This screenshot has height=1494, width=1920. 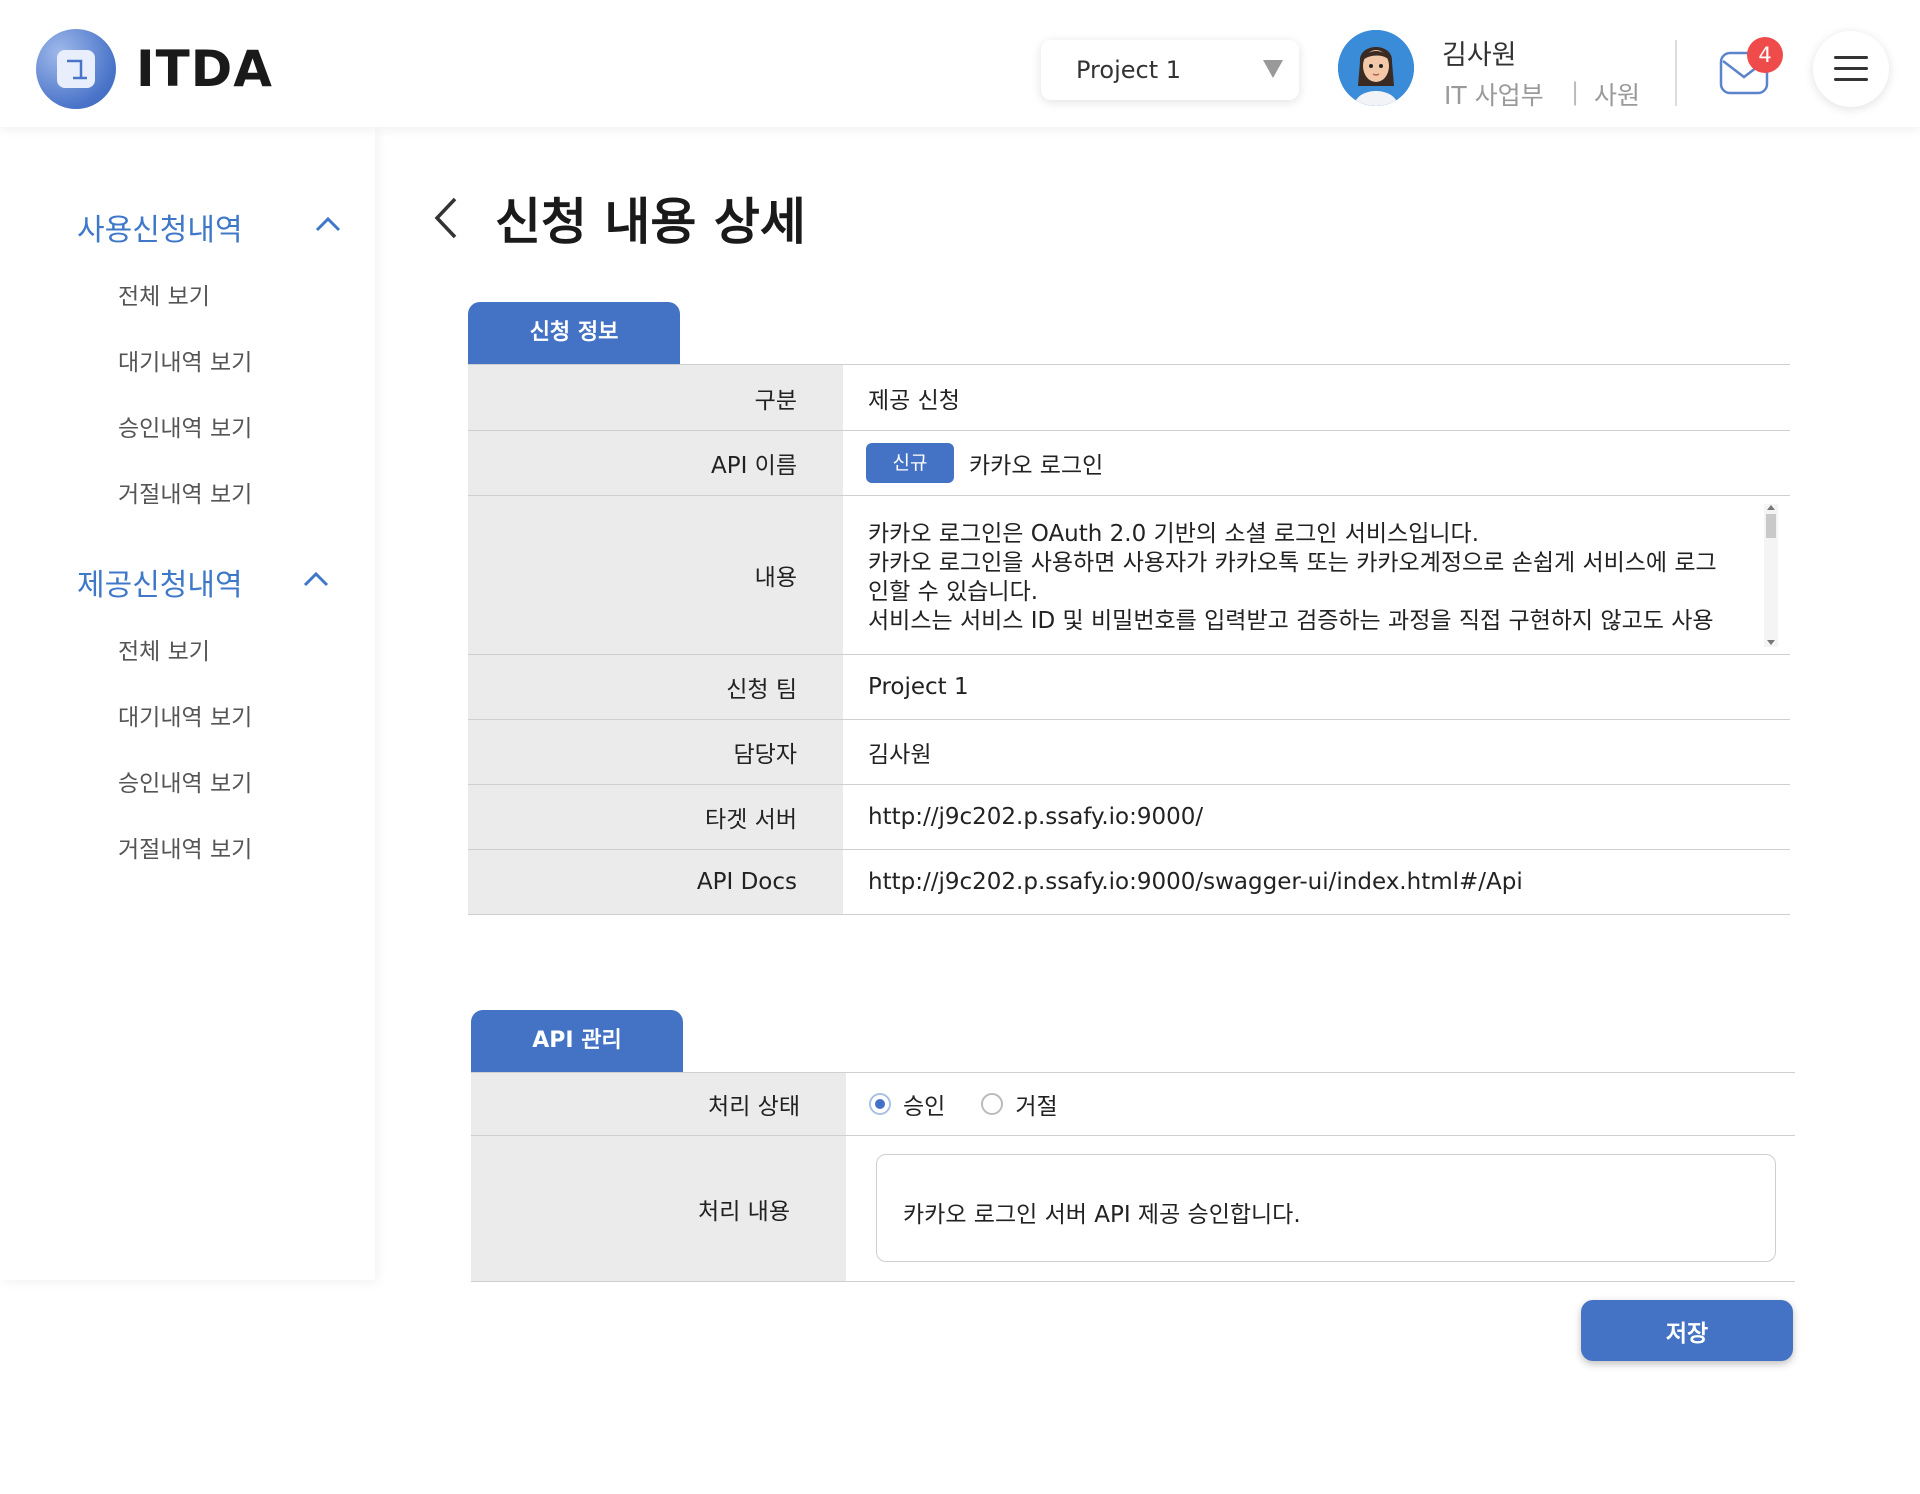 What do you see at coordinates (164, 294) in the screenshot?
I see `sidebar-item-usage-all: 전체 보기` at bounding box center [164, 294].